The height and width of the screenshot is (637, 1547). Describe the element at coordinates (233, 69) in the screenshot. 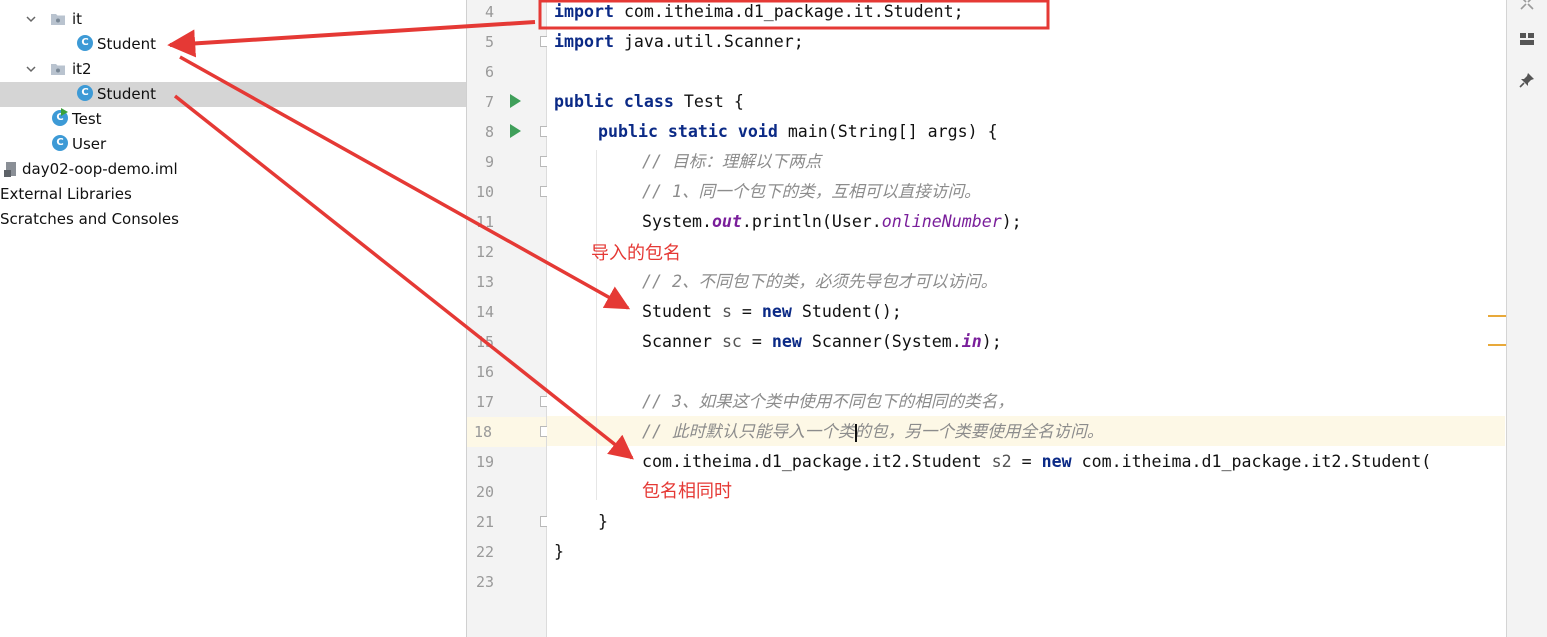

I see `tree-item-package-it2: it2` at that location.